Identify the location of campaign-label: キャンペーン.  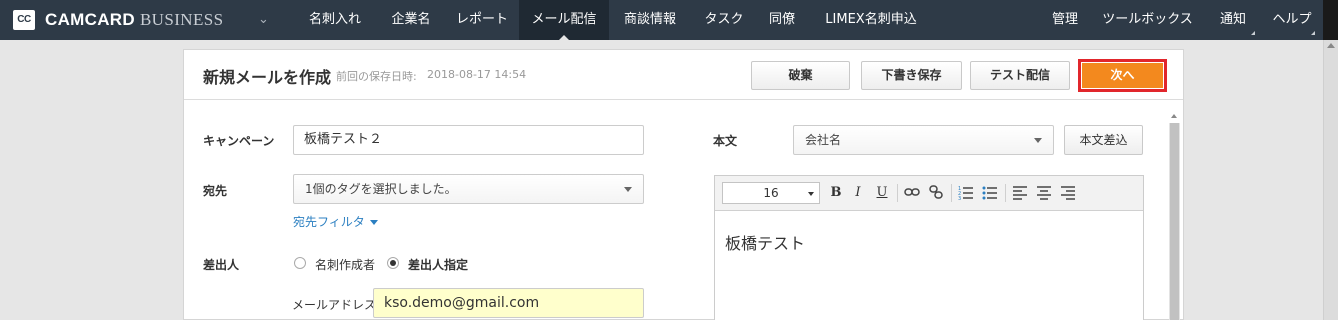
(239, 141).